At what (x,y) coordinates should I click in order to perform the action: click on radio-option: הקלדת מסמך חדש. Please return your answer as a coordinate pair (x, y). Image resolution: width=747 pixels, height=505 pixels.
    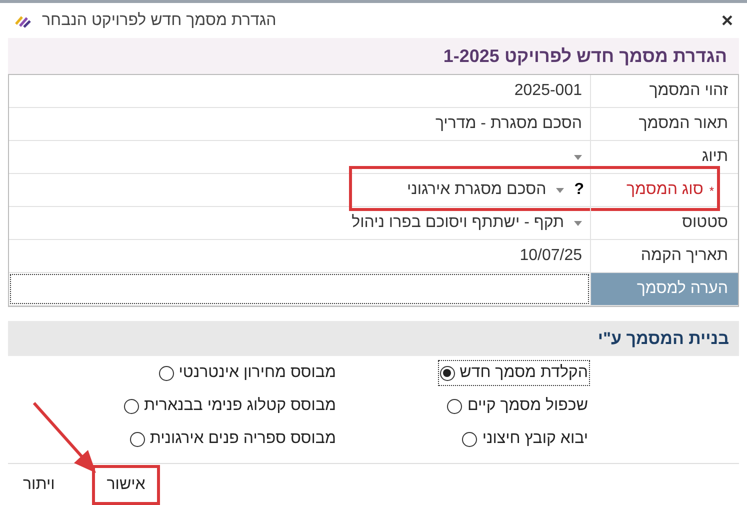
    Looking at the image, I should click on (513, 373).